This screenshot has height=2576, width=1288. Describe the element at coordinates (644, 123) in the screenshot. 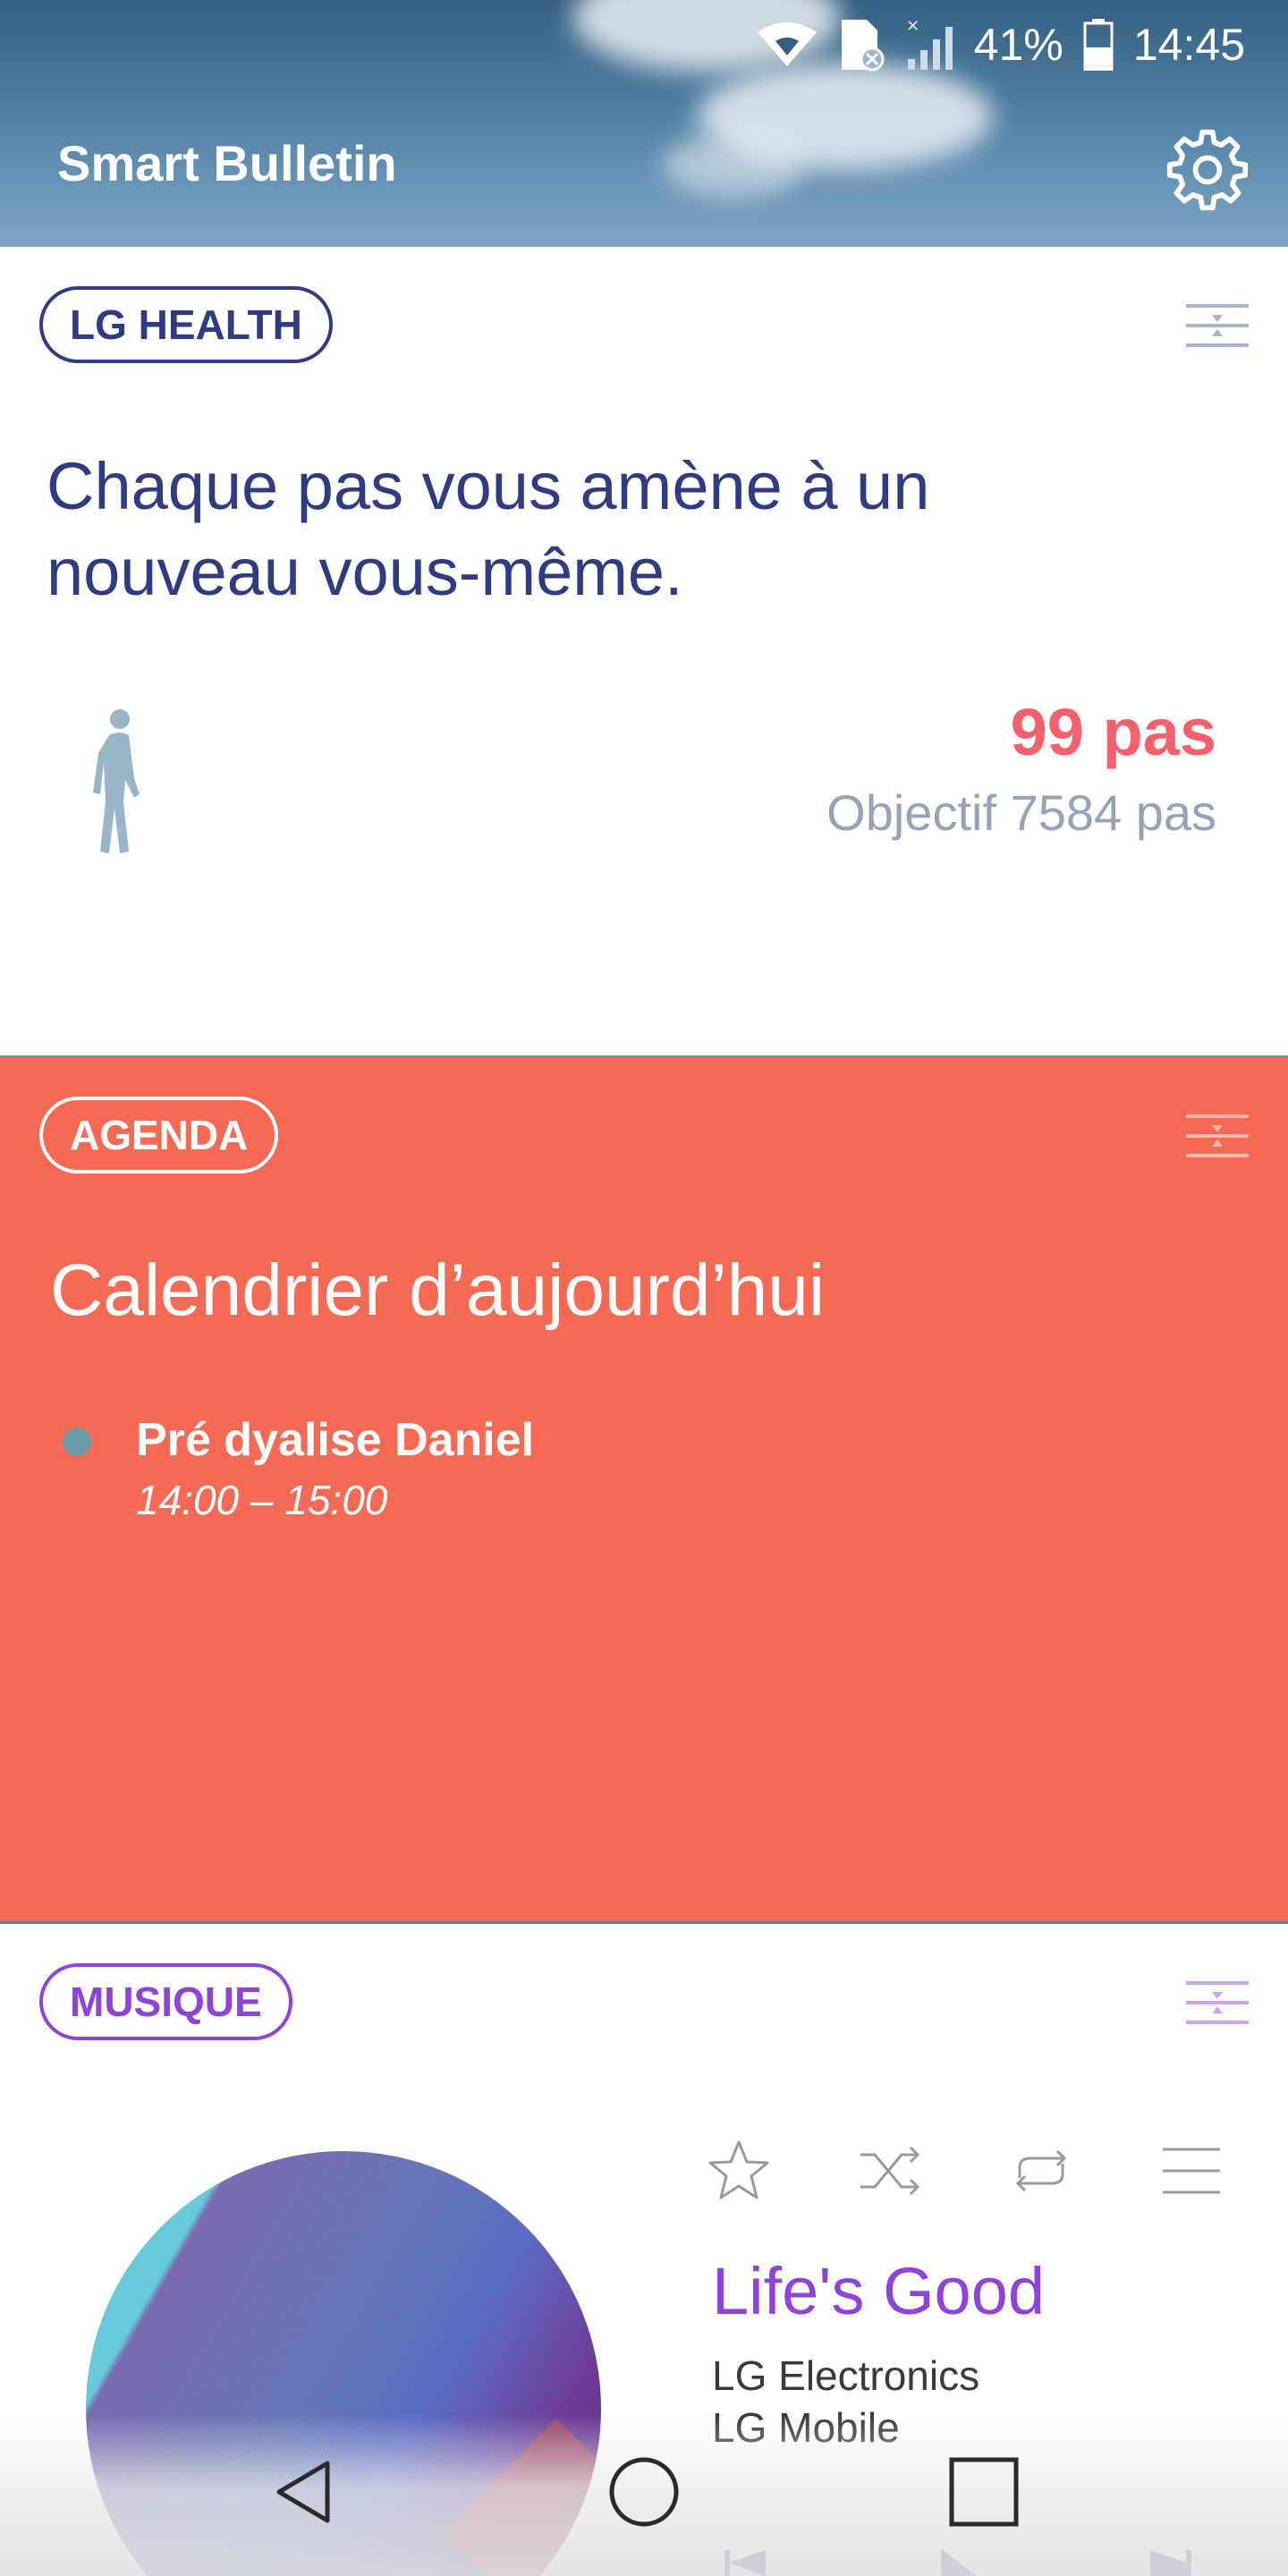

I see `smart-bulletin-header: × 41% 14:45 Smart Bulletin` at that location.